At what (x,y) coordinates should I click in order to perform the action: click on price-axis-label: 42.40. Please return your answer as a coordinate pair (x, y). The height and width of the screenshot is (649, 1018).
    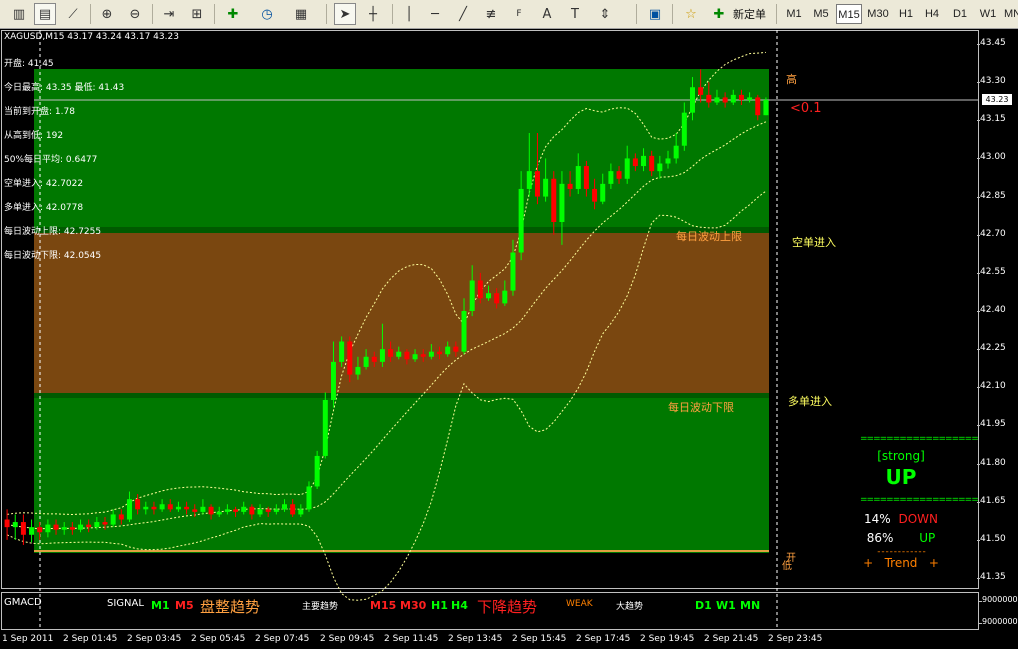
    Looking at the image, I should click on (997, 310).